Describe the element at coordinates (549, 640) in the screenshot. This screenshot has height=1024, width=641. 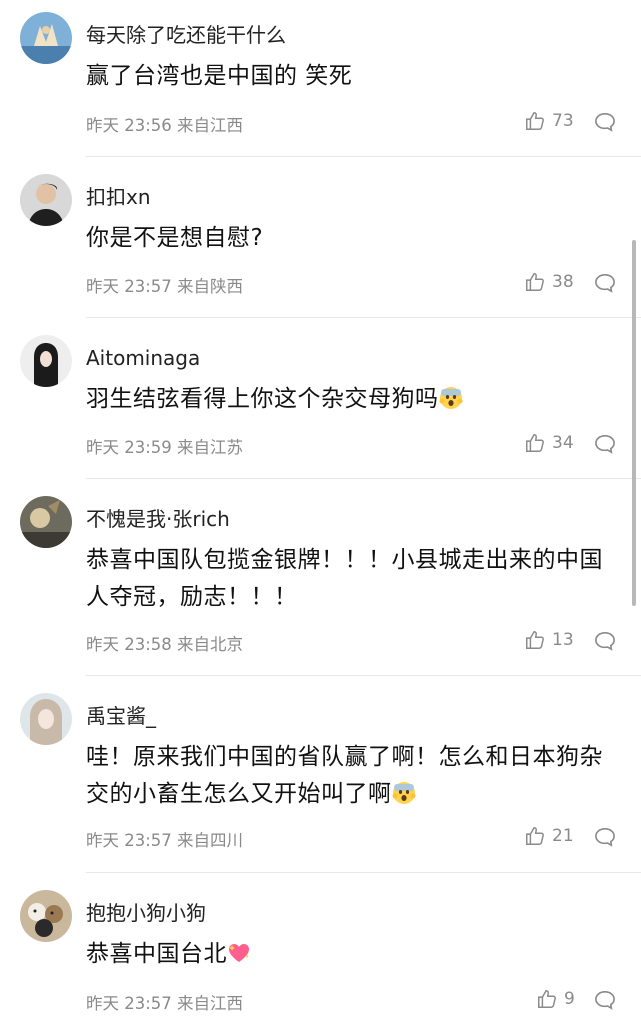
I see `like-button: 13` at that location.